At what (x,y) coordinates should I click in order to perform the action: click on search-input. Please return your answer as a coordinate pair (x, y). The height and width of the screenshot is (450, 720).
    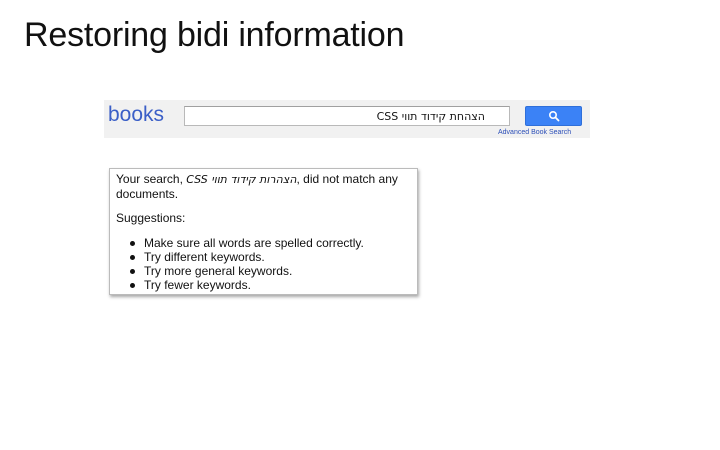
    Looking at the image, I should click on (347, 116).